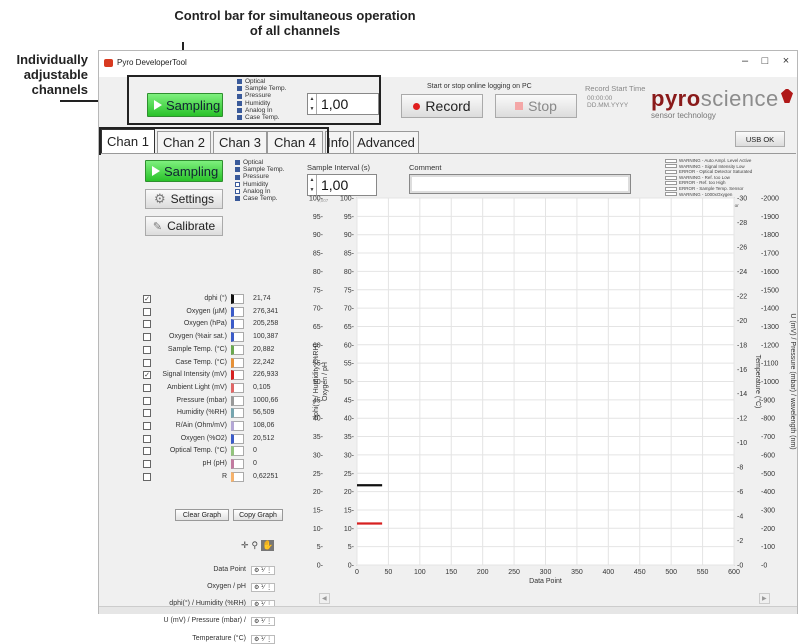  I want to click on y-right2-tick-label: -400, so click(768, 492).